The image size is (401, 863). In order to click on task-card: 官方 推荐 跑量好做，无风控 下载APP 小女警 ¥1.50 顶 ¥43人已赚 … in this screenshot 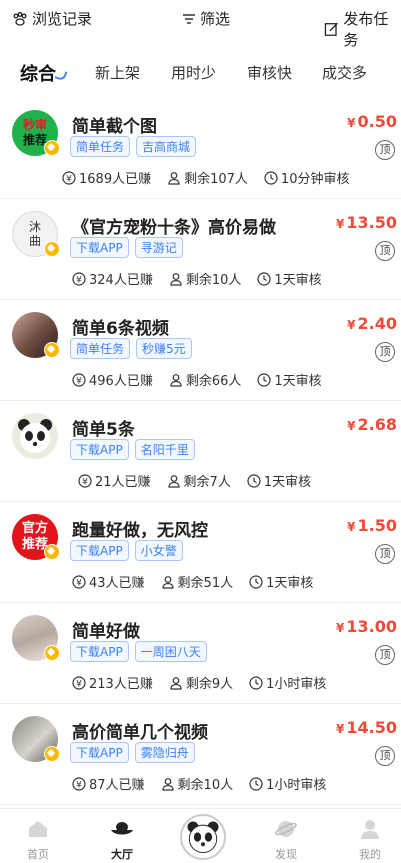, I will do `click(200, 552)`.